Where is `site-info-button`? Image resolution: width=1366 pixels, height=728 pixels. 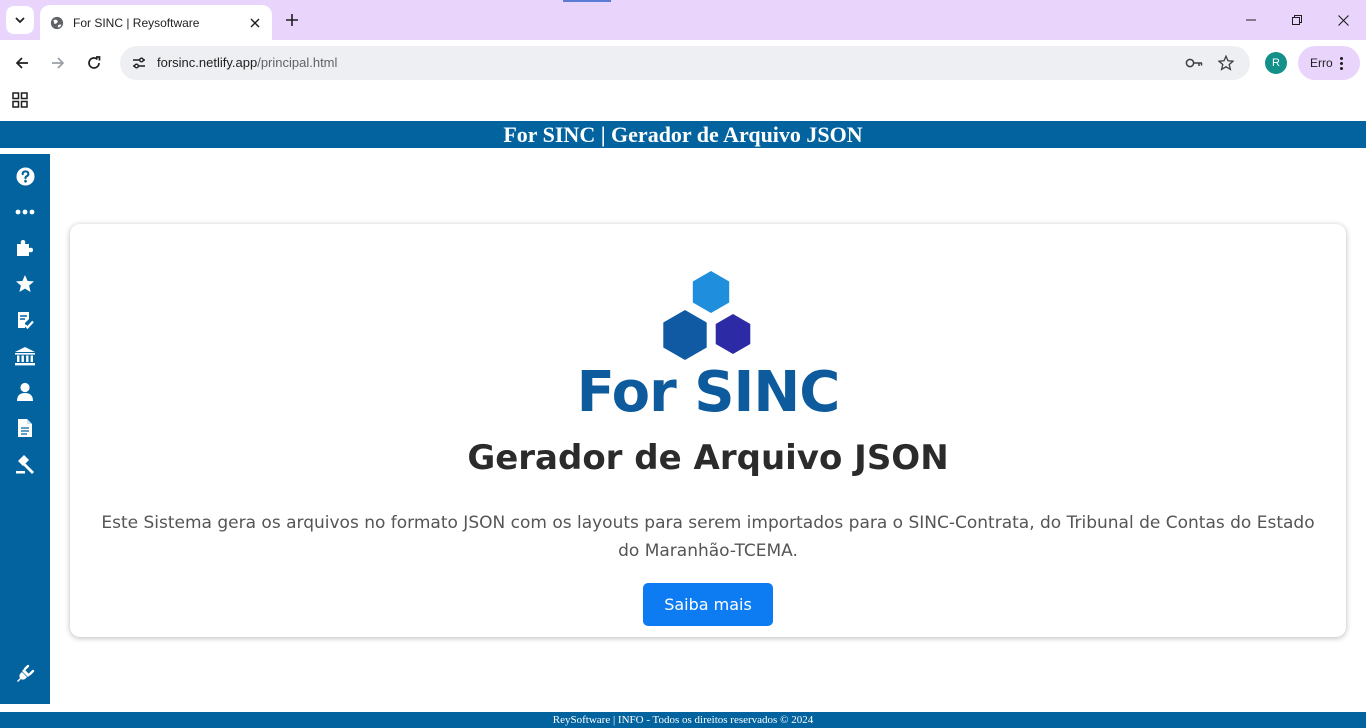 site-info-button is located at coordinates (139, 63).